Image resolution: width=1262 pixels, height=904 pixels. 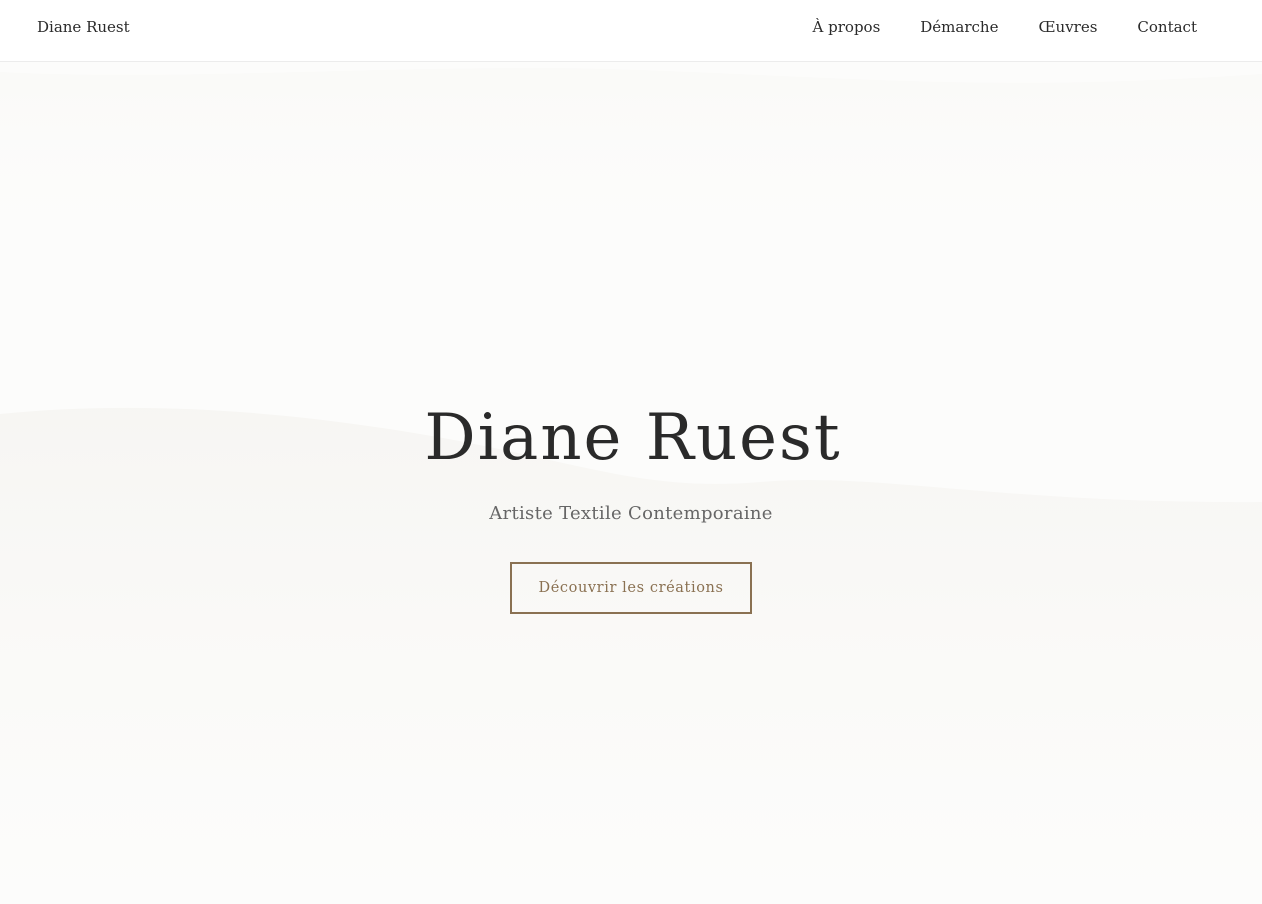 What do you see at coordinates (631, 513) in the screenshot?
I see `hero-subtitle: Artiste Textile Contemporaine` at bounding box center [631, 513].